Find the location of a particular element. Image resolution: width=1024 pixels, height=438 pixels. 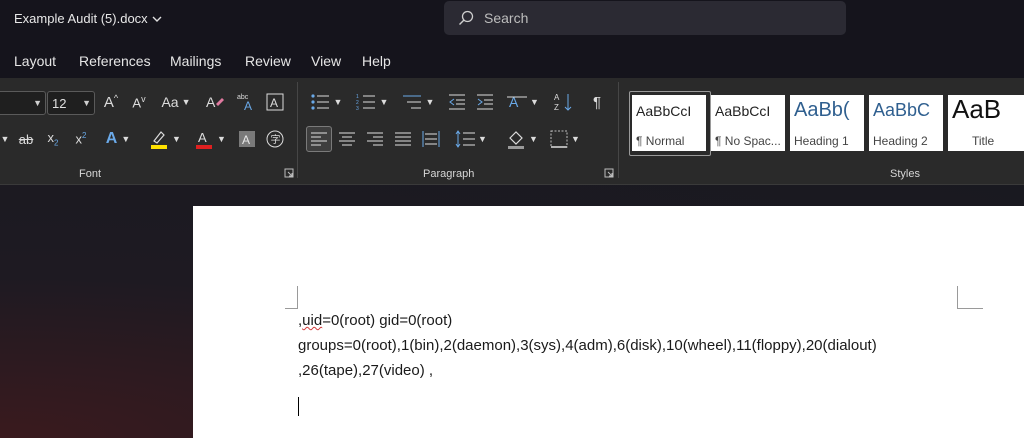

grow-font-button: A^ is located at coordinates (111, 102).